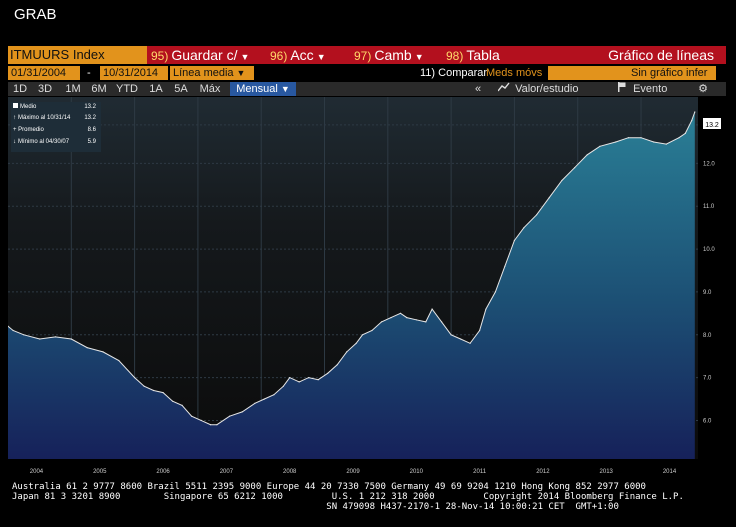  Describe the element at coordinates (473, 55) in the screenshot. I see `table-button: 98) Tabla` at that location.